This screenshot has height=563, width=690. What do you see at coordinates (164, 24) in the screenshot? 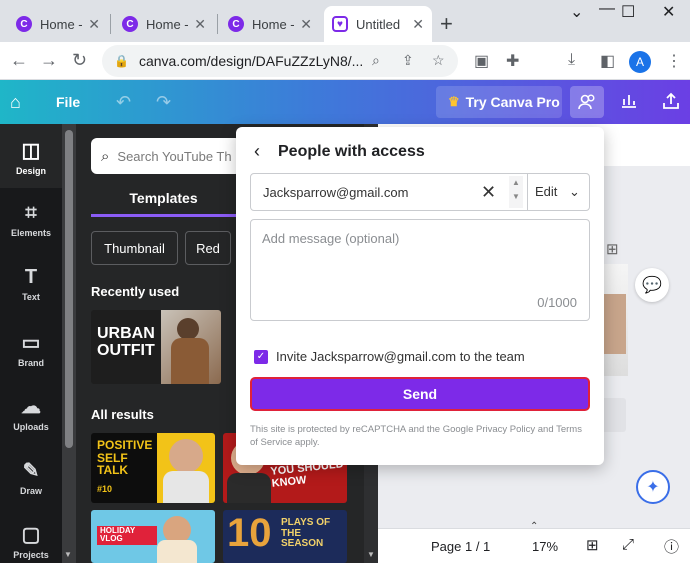
I see `browser-tab-2: C Home - ✕` at bounding box center [164, 24].